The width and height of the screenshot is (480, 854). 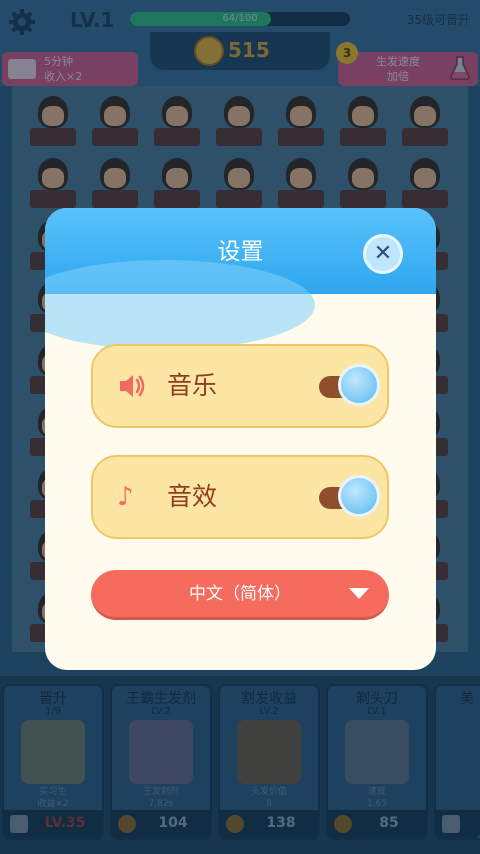 I want to click on dialog-header: 设置 ✕, so click(x=240, y=279).